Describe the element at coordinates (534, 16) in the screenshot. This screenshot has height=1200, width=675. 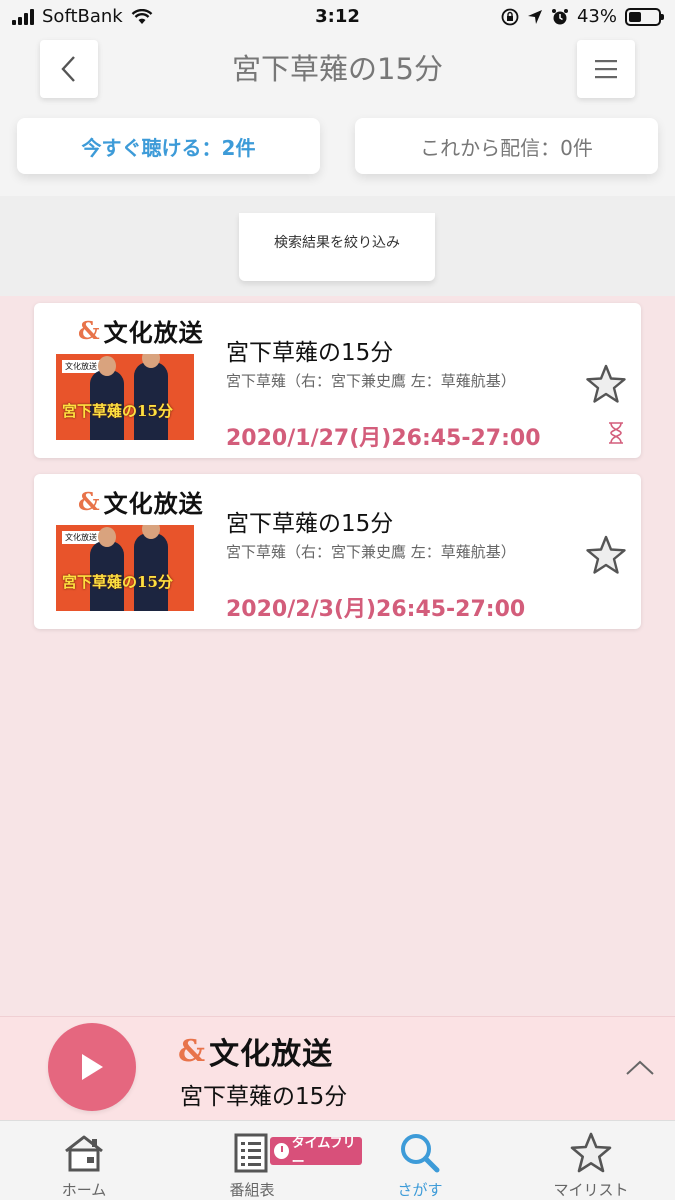
I see `location-icon` at that location.